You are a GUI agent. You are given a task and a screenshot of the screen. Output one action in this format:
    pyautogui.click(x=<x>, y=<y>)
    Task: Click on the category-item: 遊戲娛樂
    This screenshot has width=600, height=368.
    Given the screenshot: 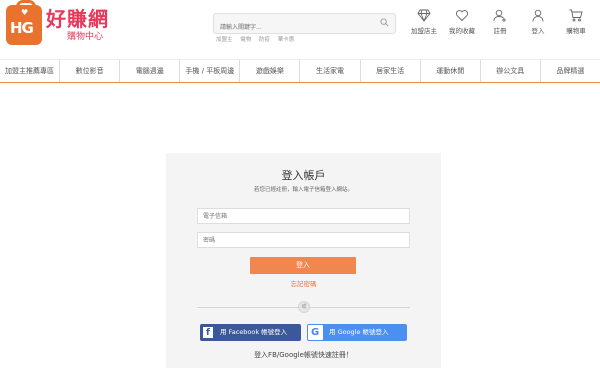 What is the action you would take?
    pyautogui.click(x=270, y=71)
    